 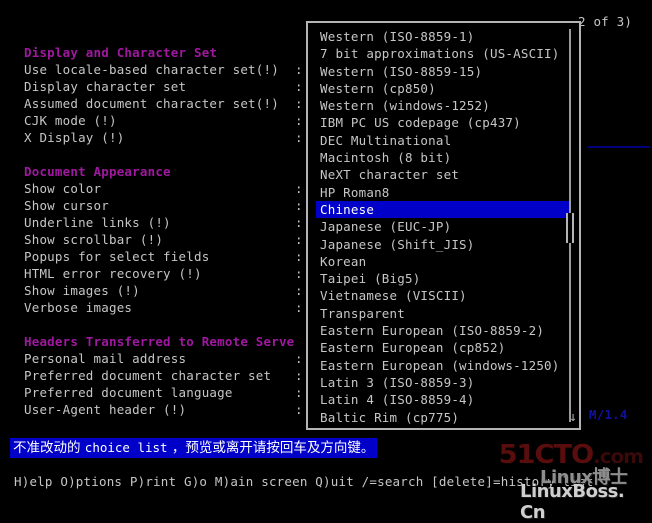 I want to click on form-row: Show images (!) :, so click(x=174, y=290).